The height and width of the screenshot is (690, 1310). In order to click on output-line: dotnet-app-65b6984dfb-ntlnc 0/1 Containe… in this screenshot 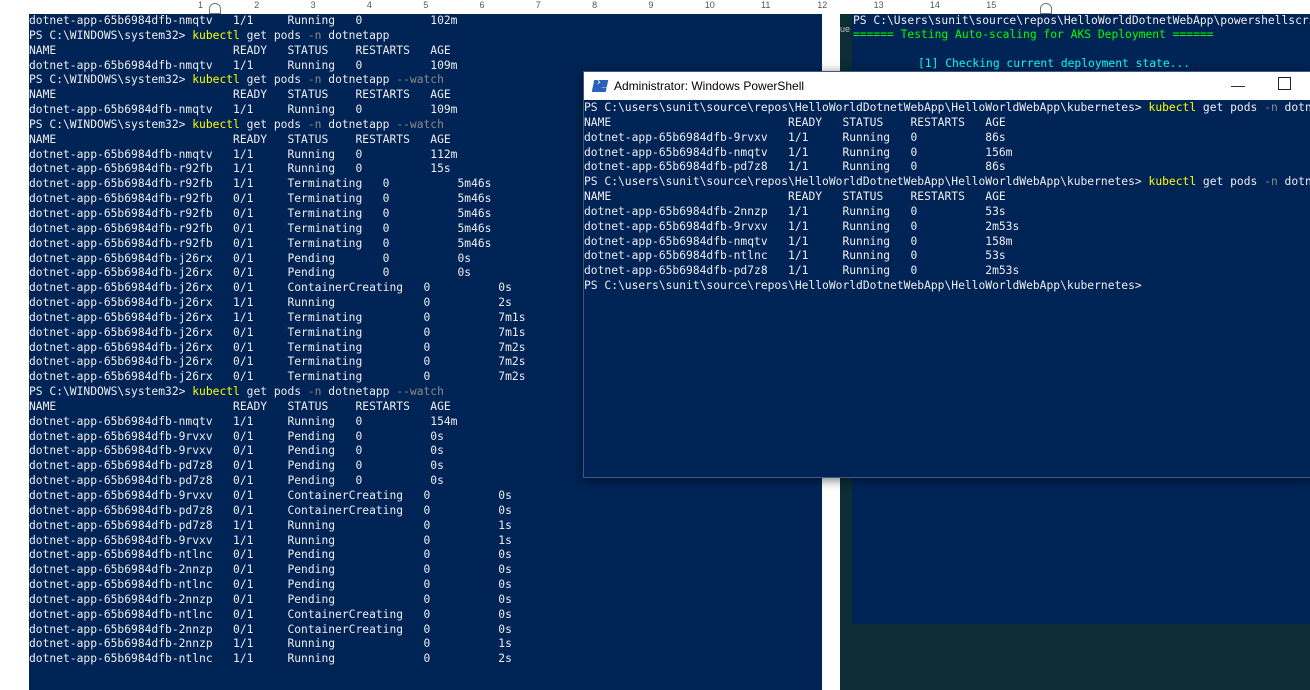, I will do `click(270, 614)`.